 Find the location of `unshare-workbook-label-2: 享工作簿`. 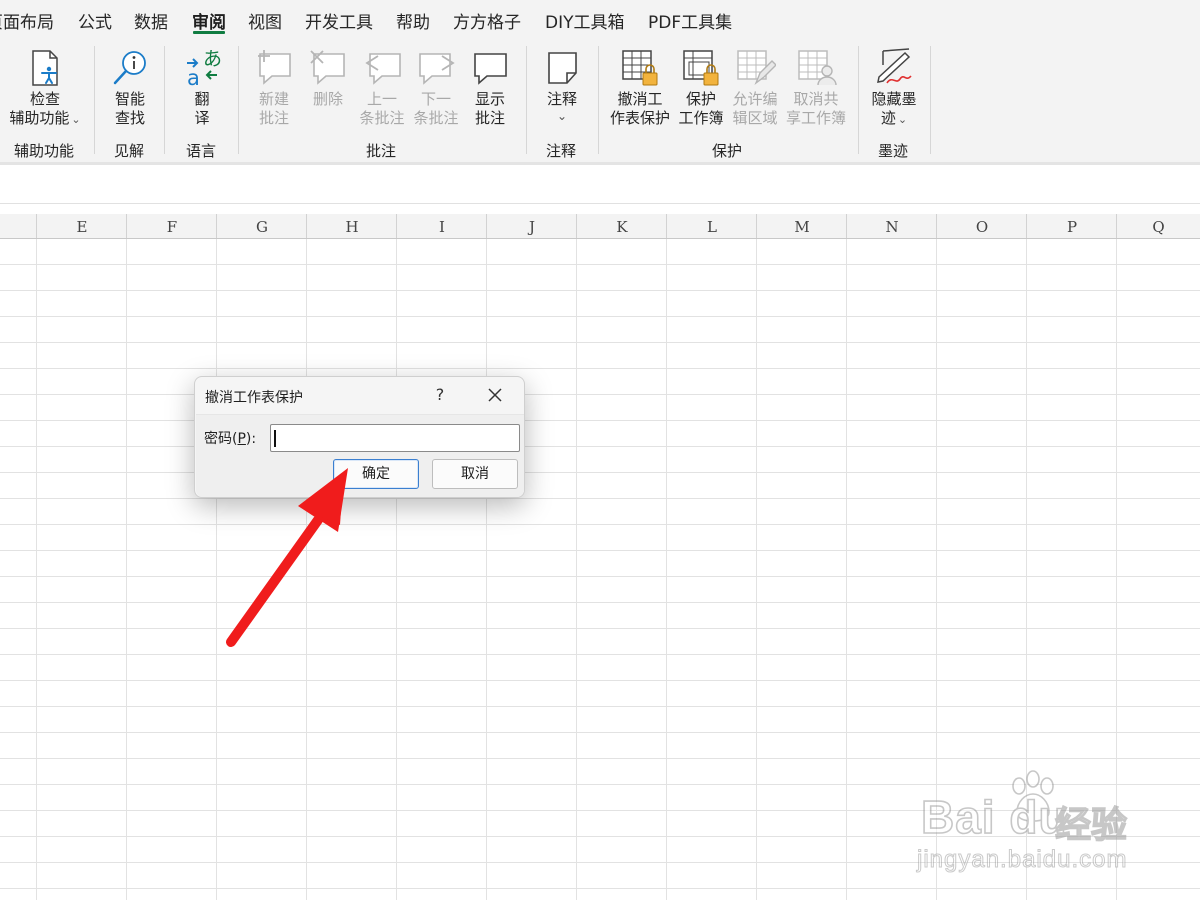

unshare-workbook-label-2: 享工作簿 is located at coordinates (815, 118).